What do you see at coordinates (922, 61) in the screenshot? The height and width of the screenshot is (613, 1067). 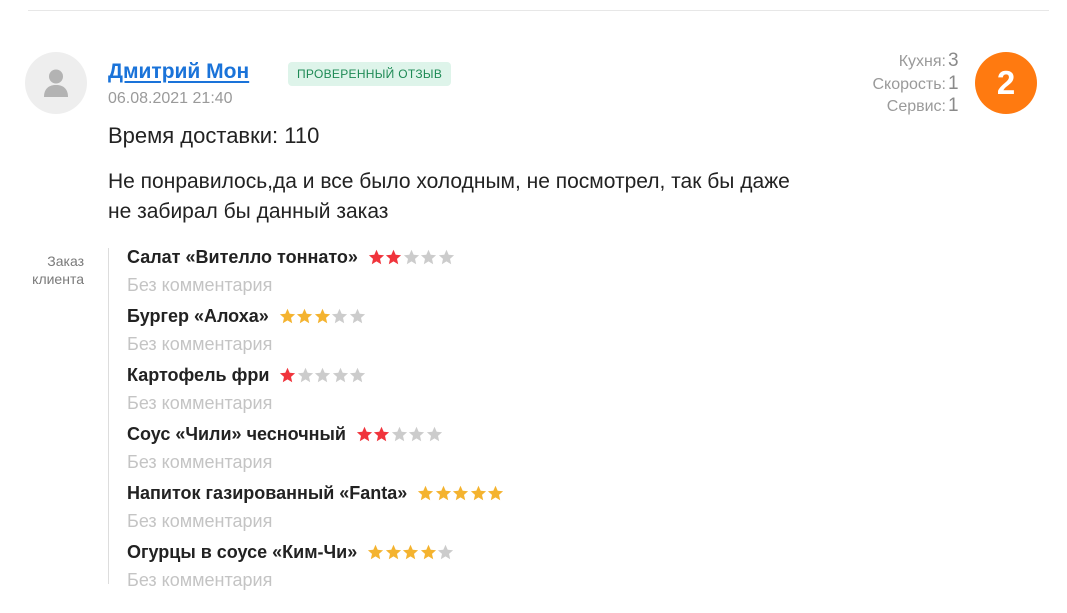 I see `score-label: Кухня:` at bounding box center [922, 61].